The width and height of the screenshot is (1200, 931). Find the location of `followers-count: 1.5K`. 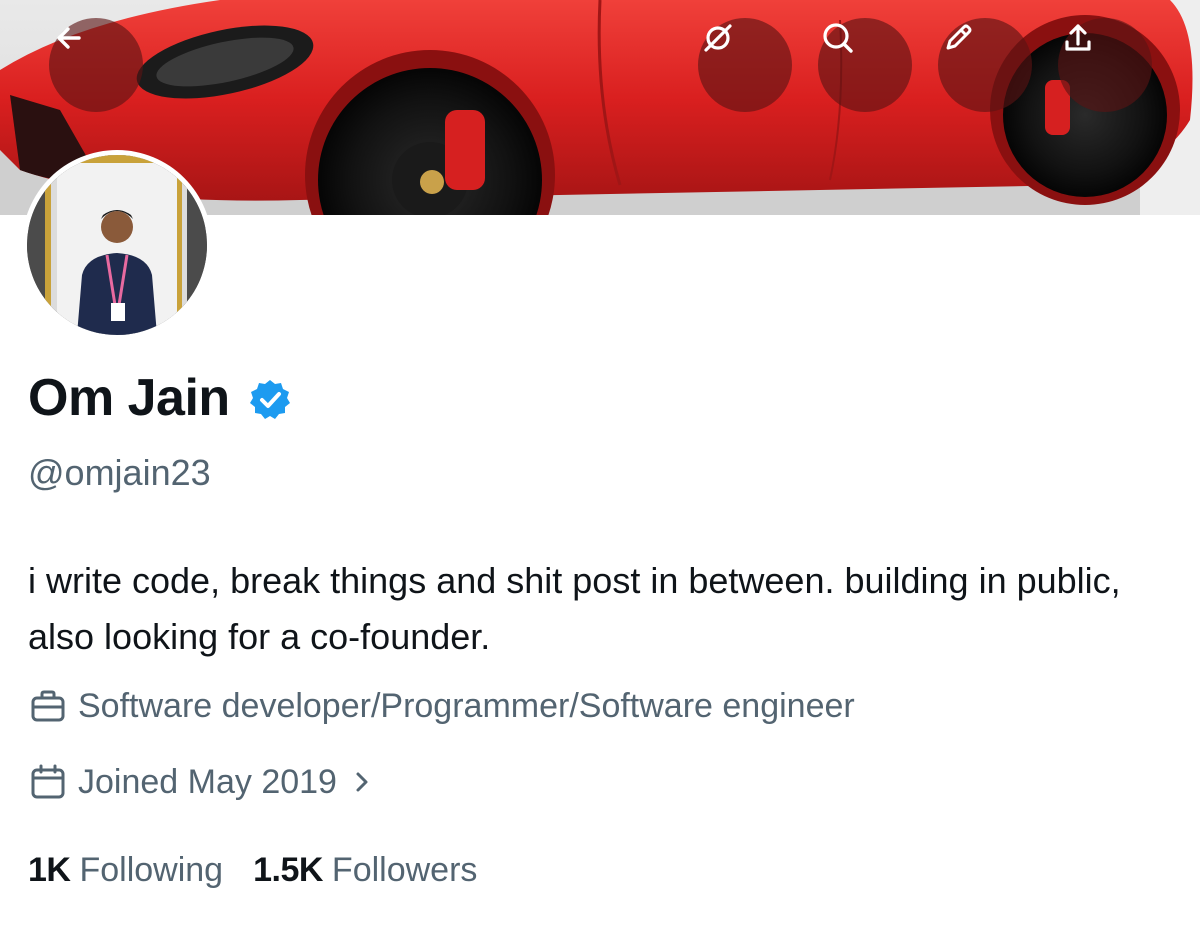

followers-count: 1.5K is located at coordinates (288, 870).